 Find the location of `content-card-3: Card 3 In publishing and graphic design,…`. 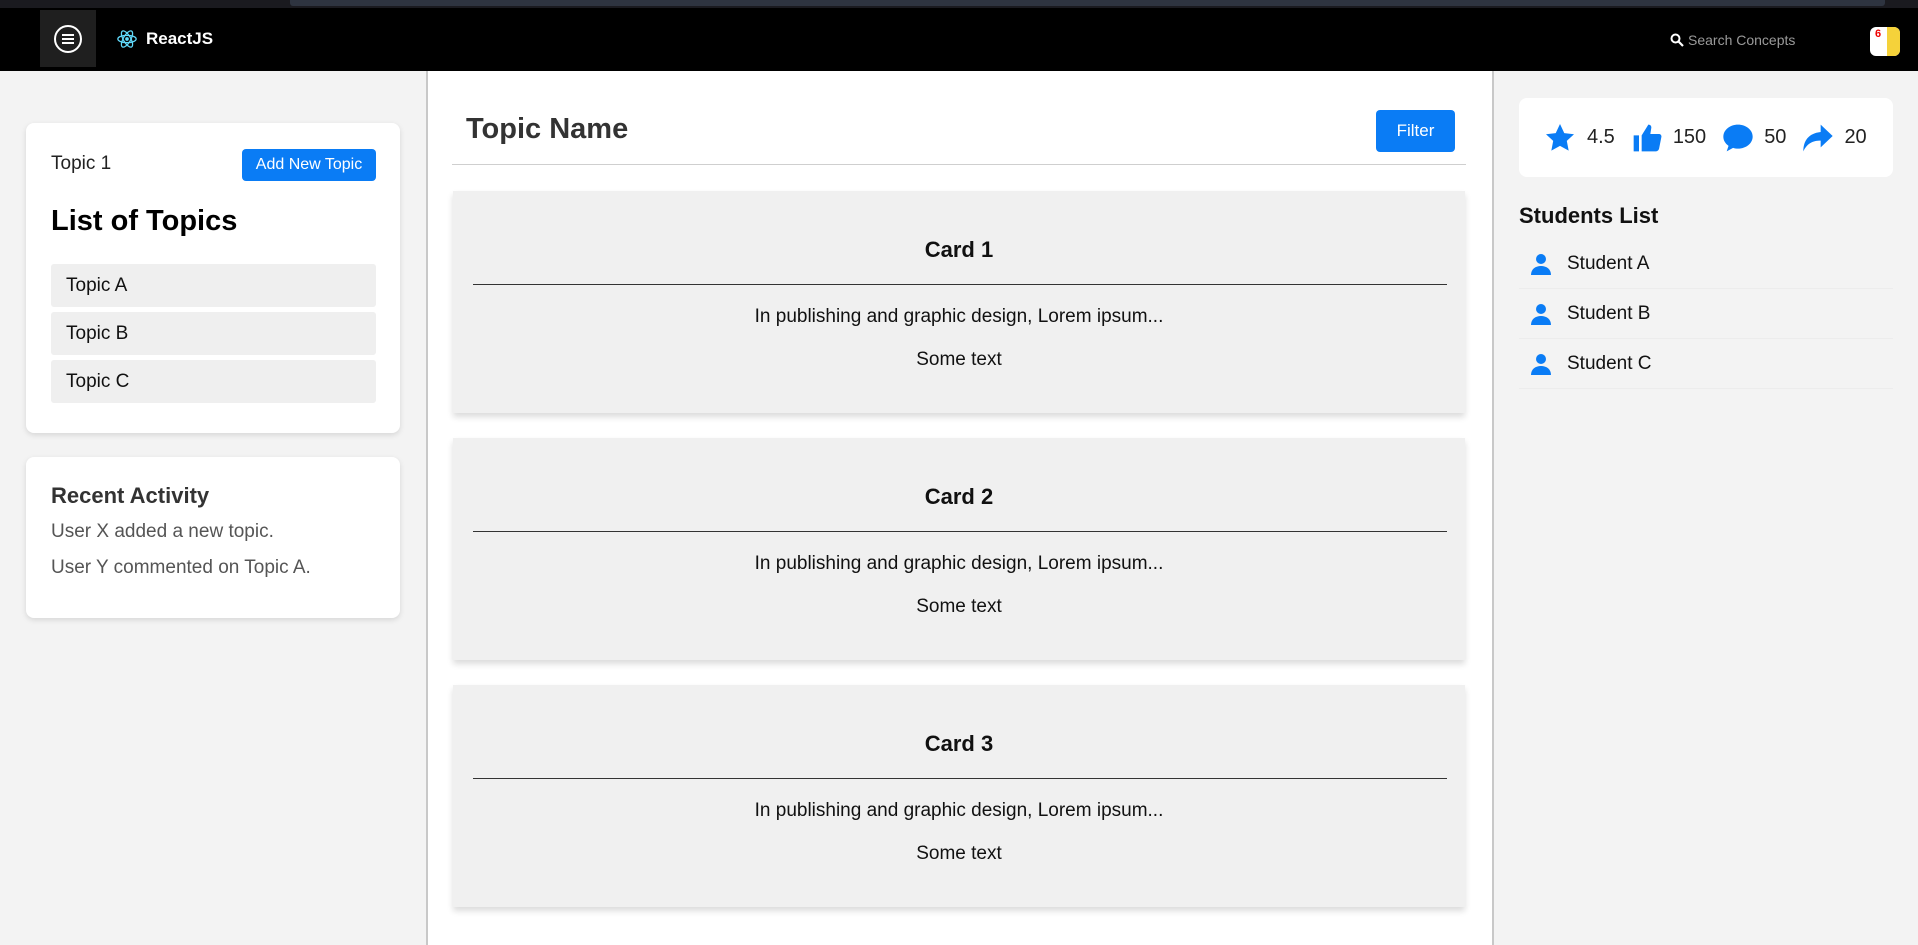

content-card-3: Card 3 In publishing and graphic design,… is located at coordinates (959, 796).